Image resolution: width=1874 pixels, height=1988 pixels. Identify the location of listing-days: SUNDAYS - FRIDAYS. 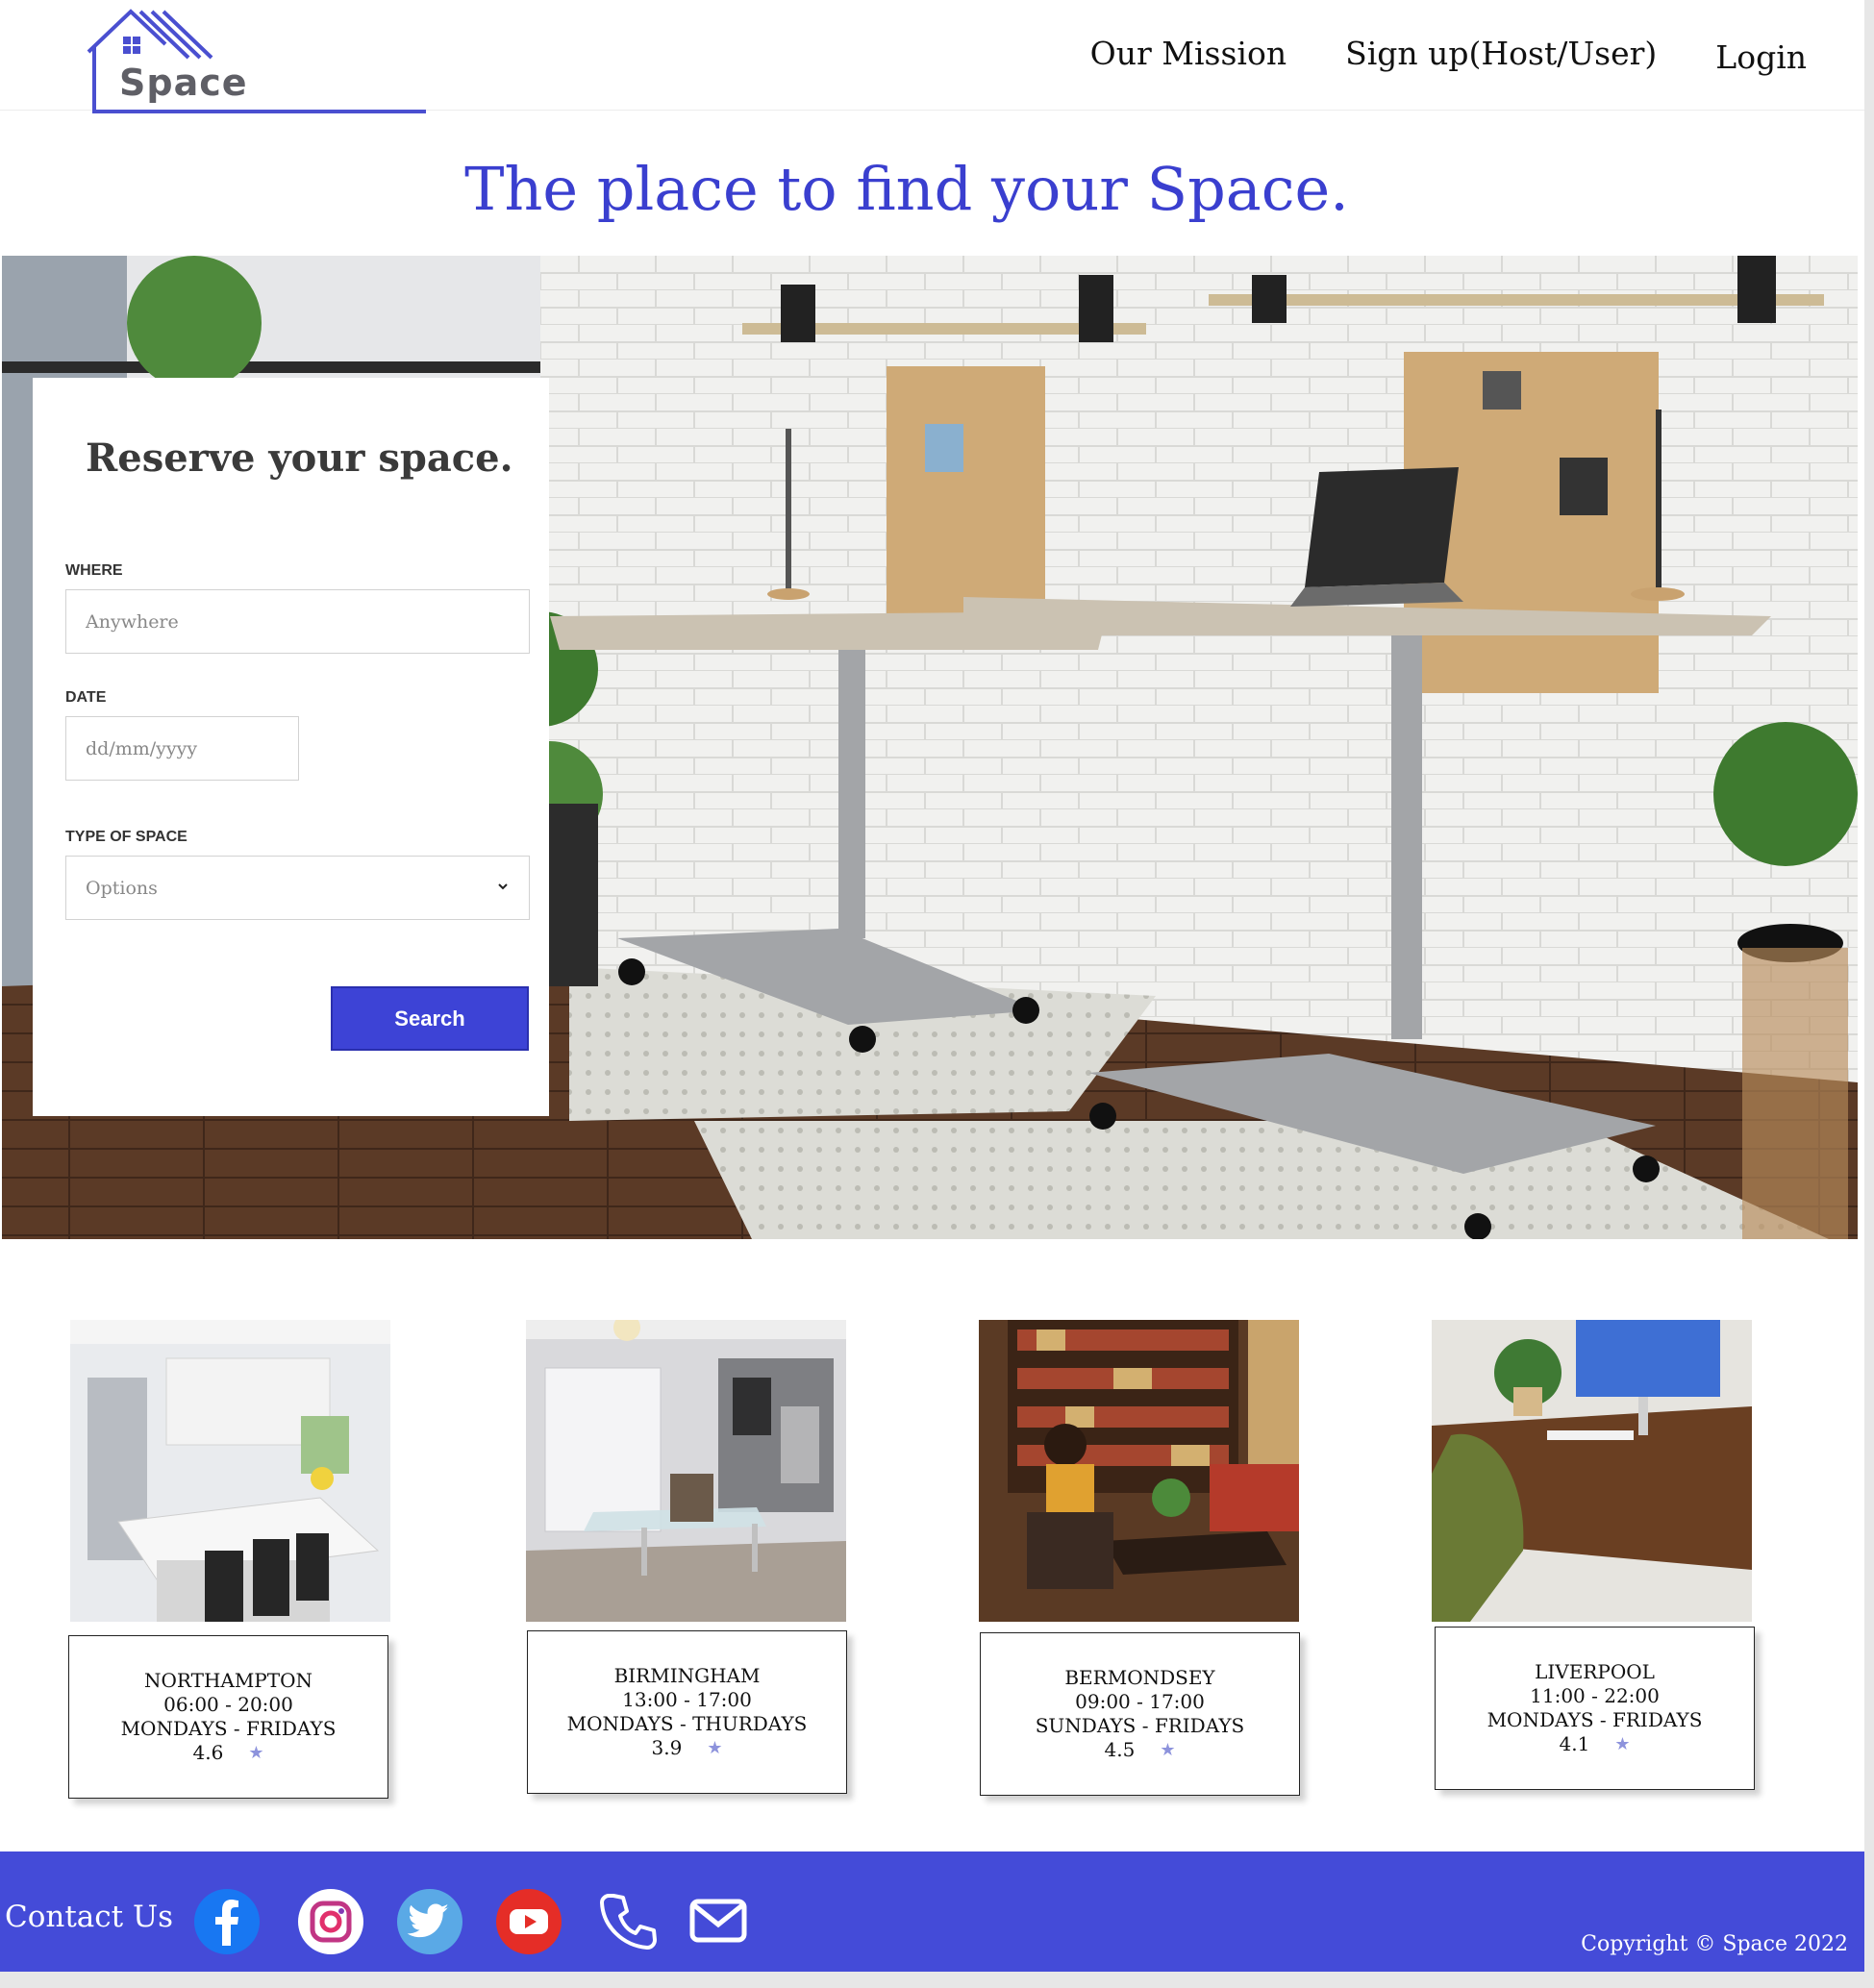
(1140, 1725).